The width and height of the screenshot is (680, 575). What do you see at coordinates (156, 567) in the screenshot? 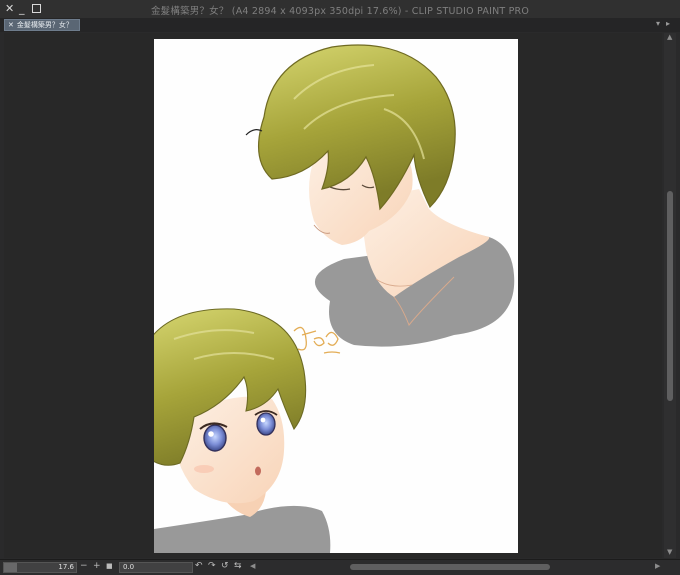
I see `rotation-slider: 0.0` at bounding box center [156, 567].